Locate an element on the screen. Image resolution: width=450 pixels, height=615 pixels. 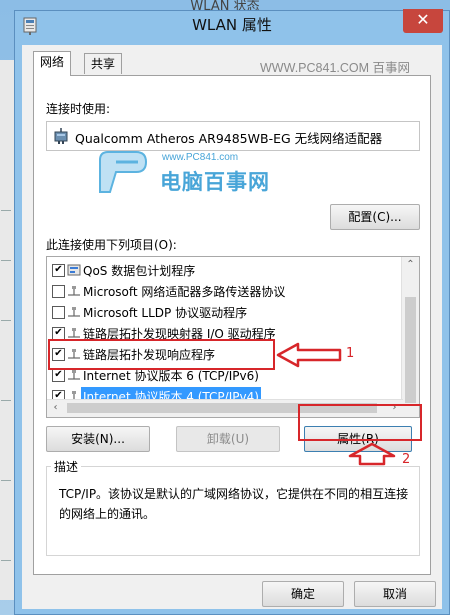
items-label: 此连接使用下列项目(O): is located at coordinates (111, 245).